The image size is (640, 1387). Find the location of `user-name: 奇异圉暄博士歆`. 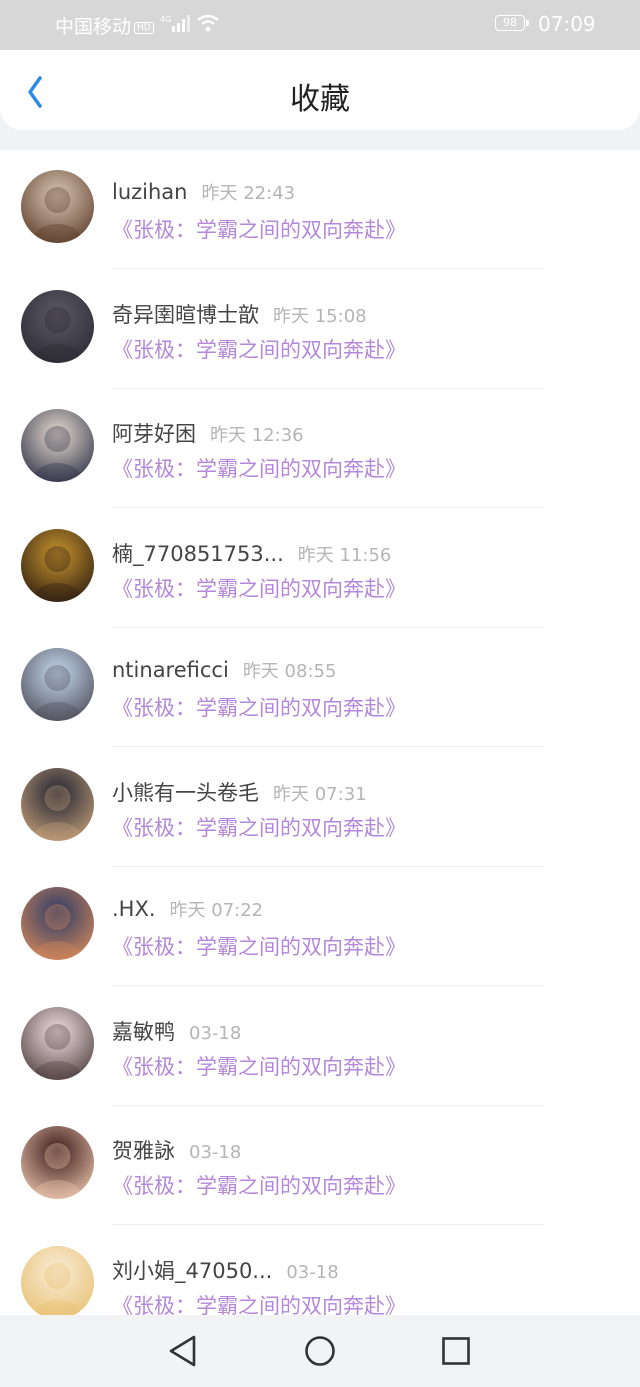

user-name: 奇异圉暄博士歆 is located at coordinates (185, 315).